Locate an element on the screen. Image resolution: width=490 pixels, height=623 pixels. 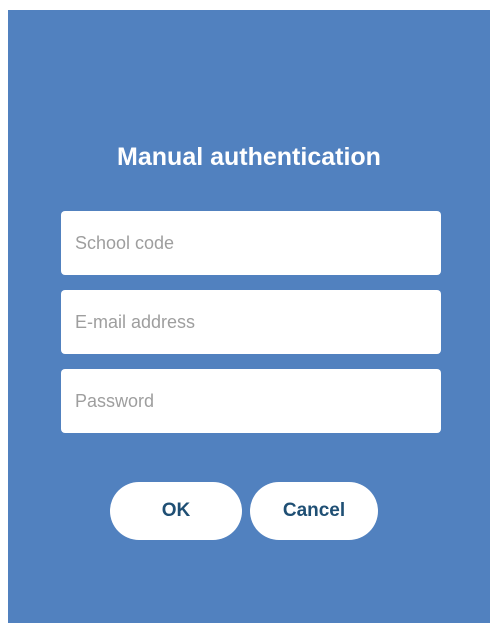
password-input is located at coordinates (251, 401).